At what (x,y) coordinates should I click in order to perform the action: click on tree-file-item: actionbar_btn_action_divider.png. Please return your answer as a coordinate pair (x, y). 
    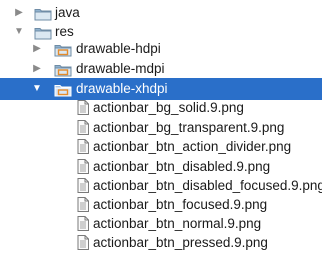
    Looking at the image, I should click on (161, 147).